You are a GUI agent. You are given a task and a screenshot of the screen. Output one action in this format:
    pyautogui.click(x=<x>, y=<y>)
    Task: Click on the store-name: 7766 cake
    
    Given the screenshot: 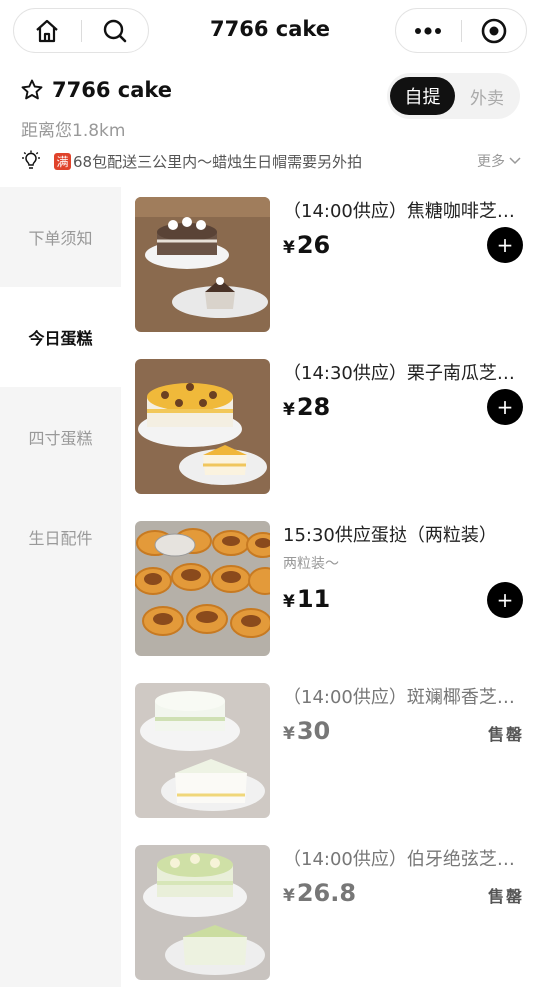 What is the action you would take?
    pyautogui.click(x=112, y=90)
    